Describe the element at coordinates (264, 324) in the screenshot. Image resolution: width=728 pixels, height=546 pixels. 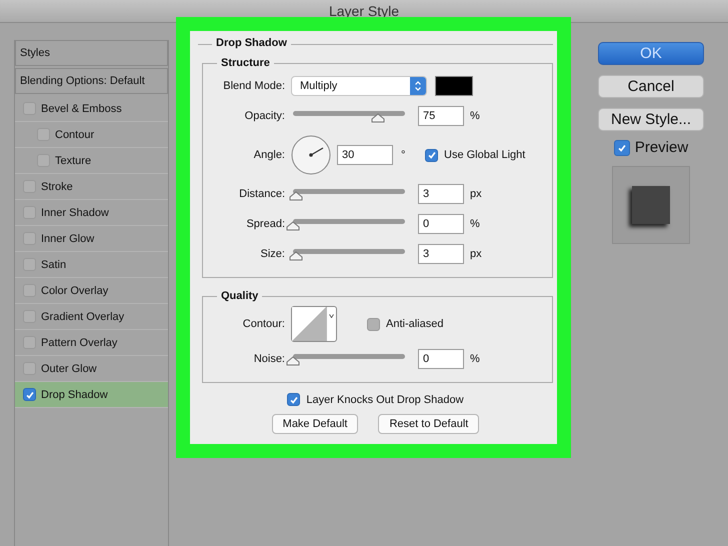
I see `field-label: Contour:` at that location.